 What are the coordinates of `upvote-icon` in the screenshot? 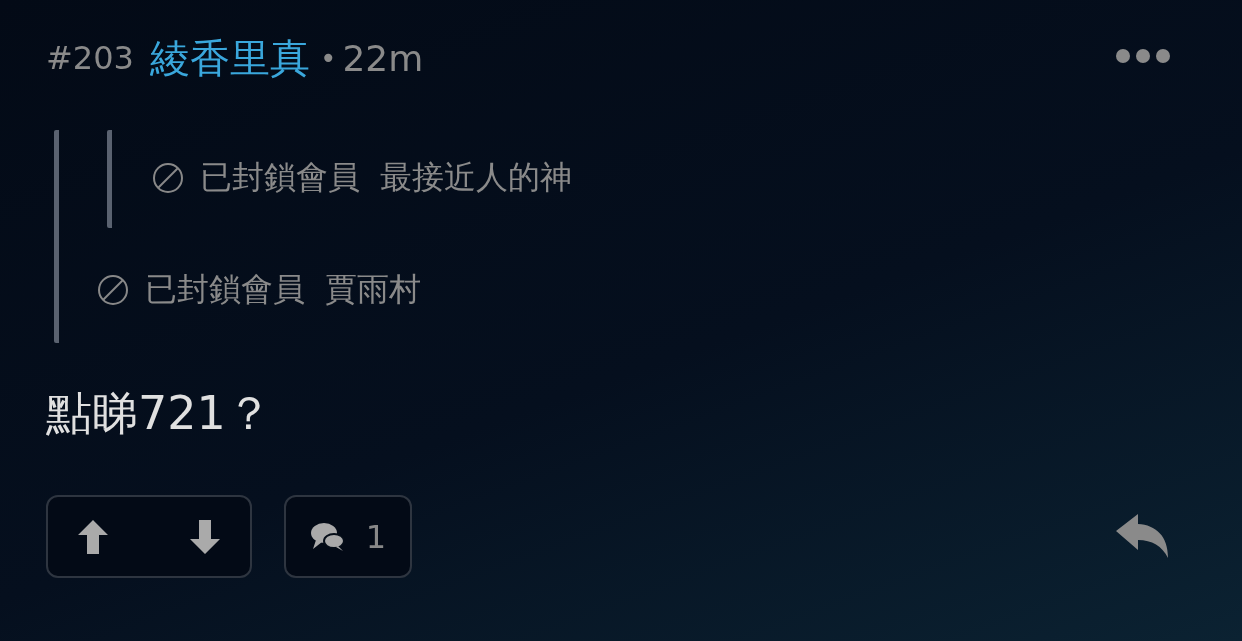 It's located at (93, 536).